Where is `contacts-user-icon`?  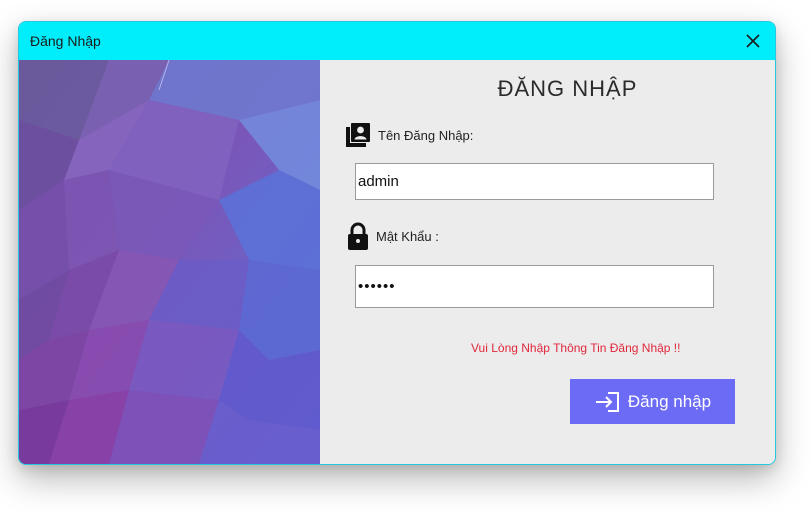 contacts-user-icon is located at coordinates (358, 135).